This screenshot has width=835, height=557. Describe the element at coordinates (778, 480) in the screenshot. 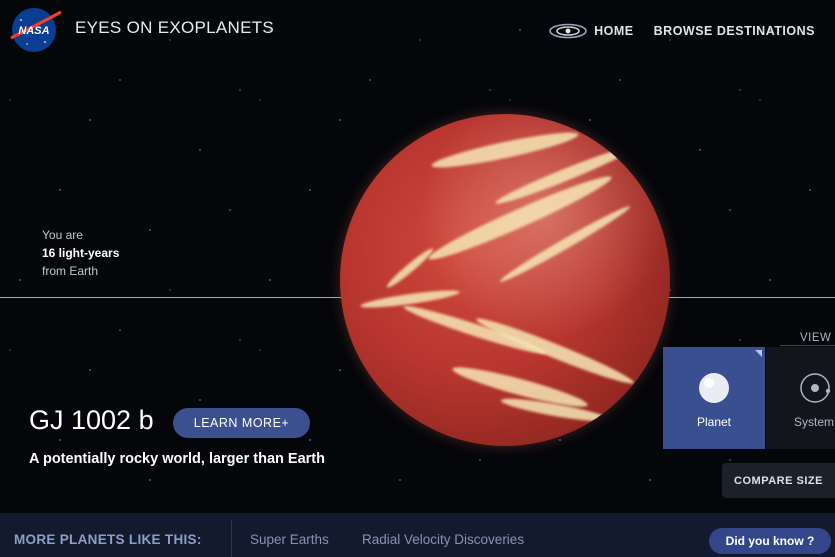

I see `compare-size-button: COMPARE SIZE` at that location.